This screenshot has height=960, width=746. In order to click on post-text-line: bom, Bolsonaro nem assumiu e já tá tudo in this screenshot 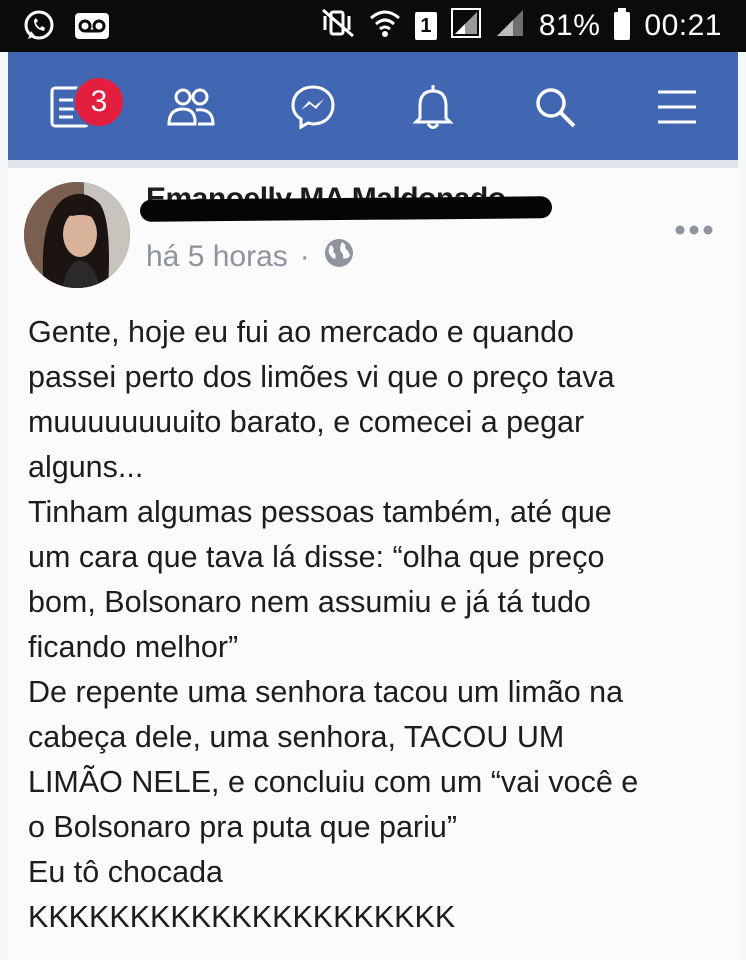, I will do `click(309, 602)`.